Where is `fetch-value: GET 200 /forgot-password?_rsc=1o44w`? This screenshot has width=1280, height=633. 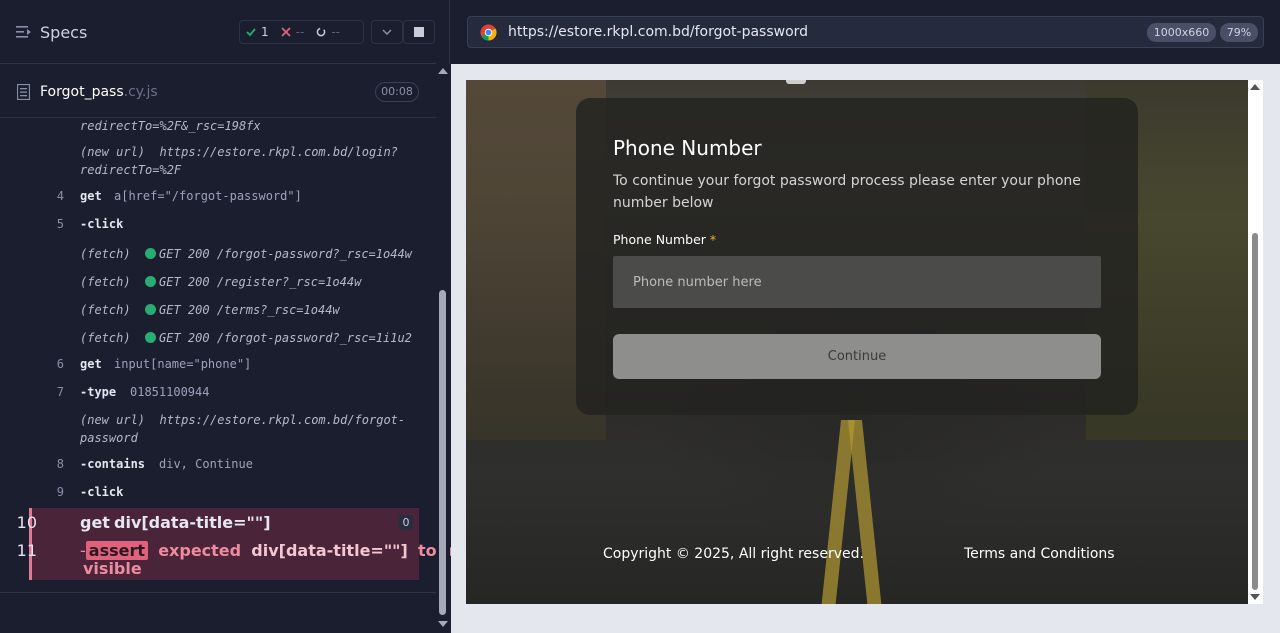
fetch-value: GET 200 /forgot-password?_rsc=1o44w is located at coordinates (285, 254).